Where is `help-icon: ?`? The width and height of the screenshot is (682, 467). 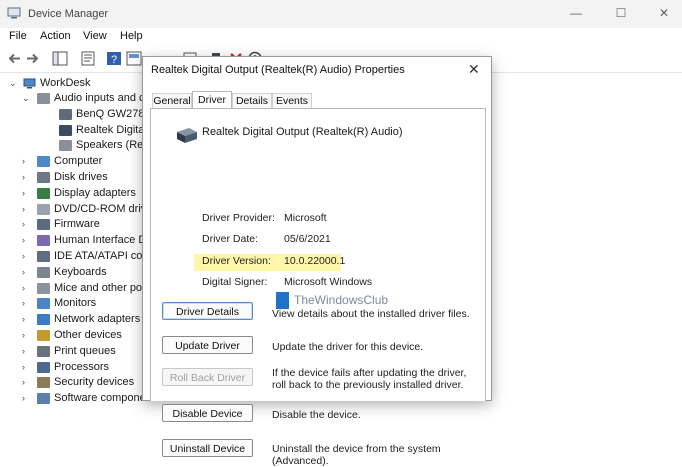
help-icon: ? is located at coordinates (114, 58).